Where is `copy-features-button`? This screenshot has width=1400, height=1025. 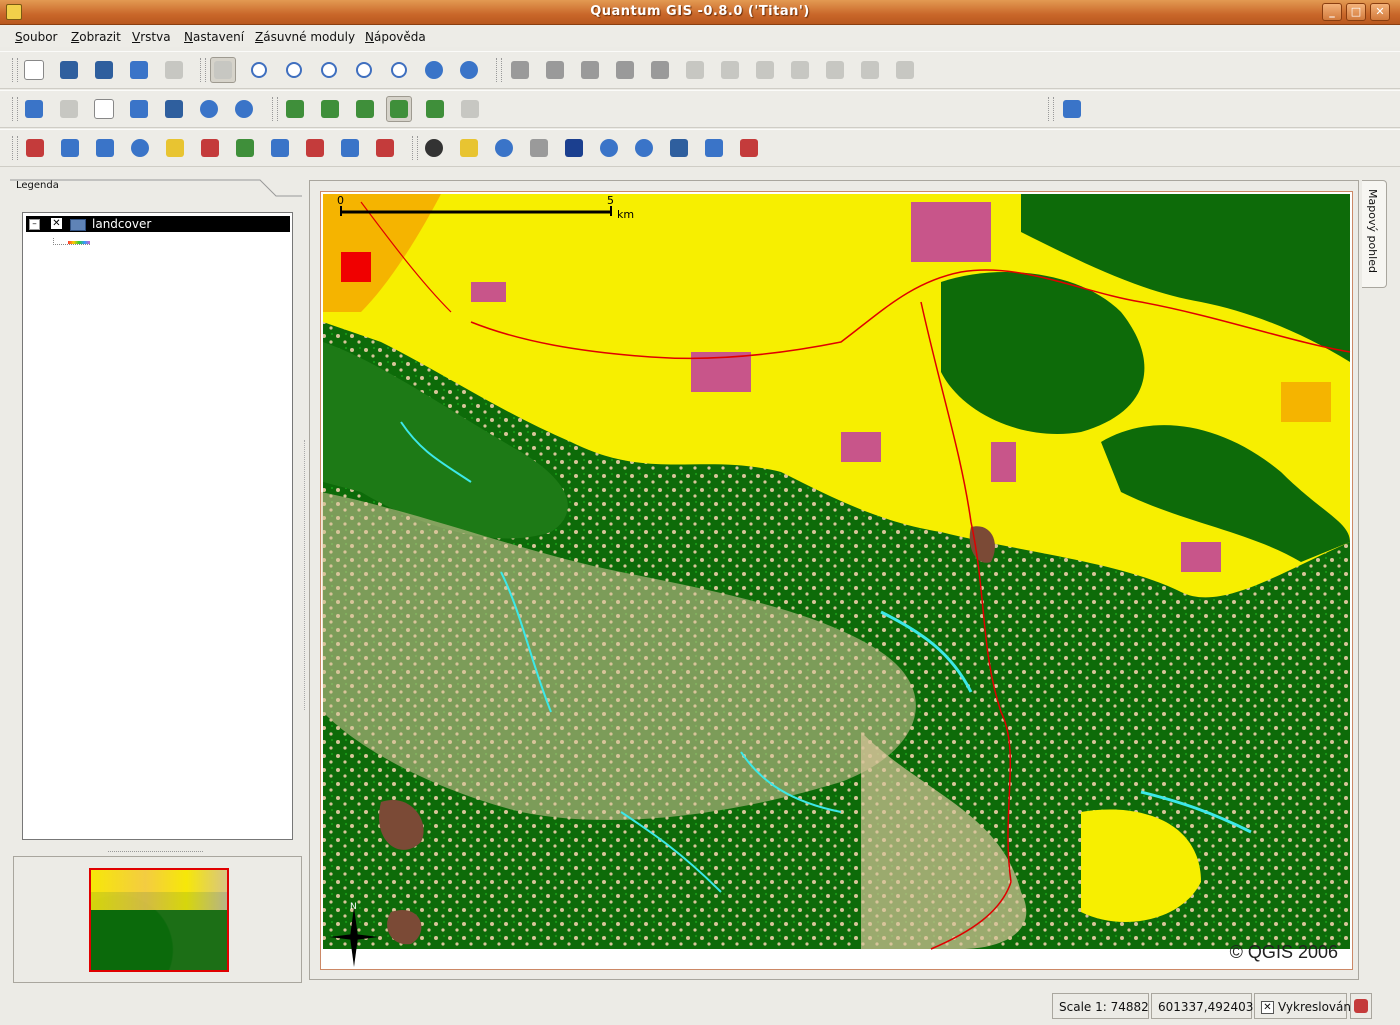 copy-features-button is located at coordinates (870, 70).